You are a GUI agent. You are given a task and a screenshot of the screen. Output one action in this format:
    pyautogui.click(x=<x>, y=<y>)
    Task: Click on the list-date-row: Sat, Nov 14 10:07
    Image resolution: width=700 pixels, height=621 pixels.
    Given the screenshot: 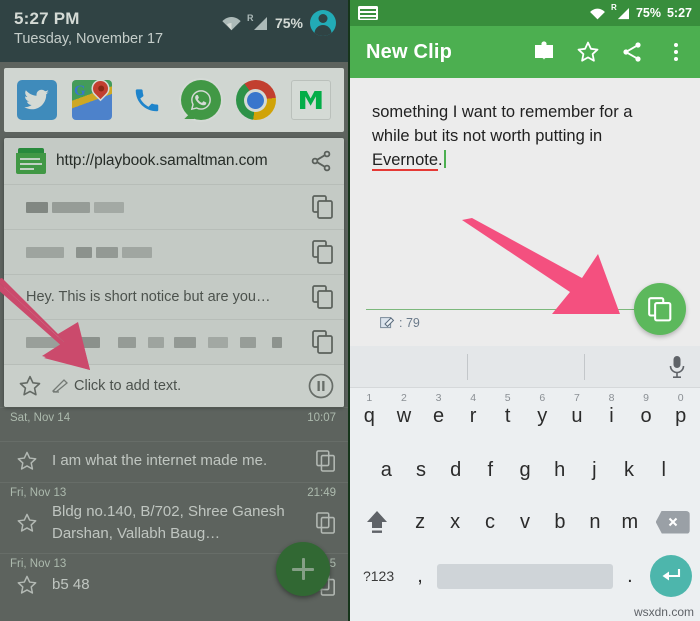 What is the action you would take?
    pyautogui.click(x=174, y=416)
    